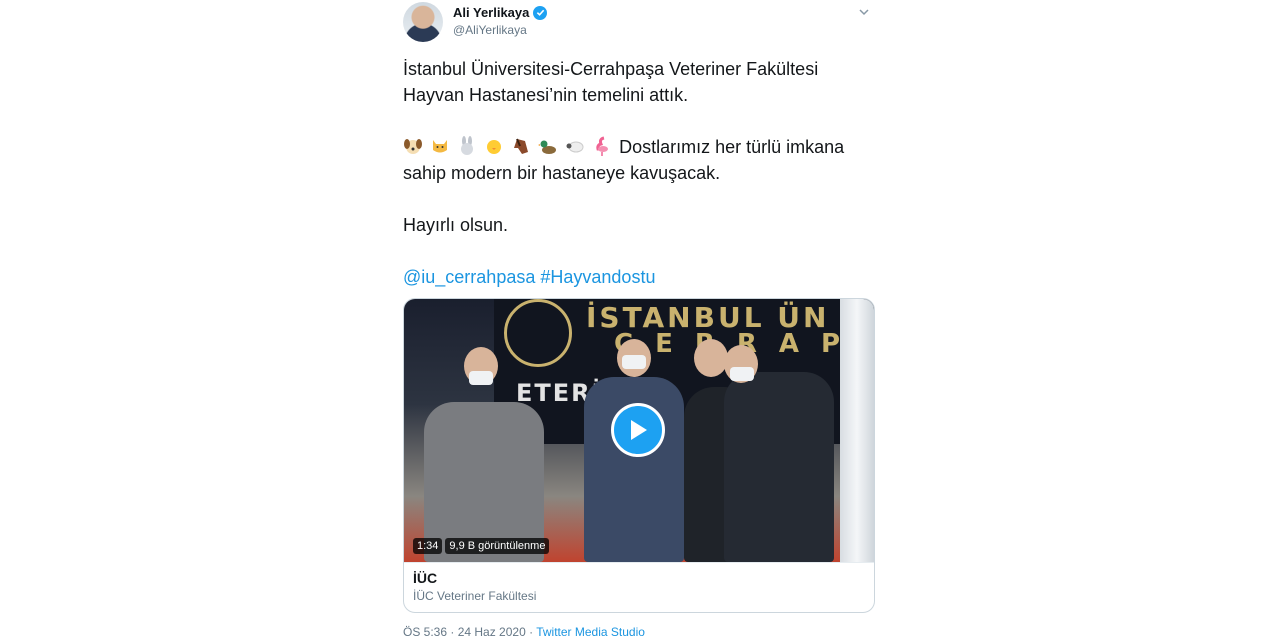 The image size is (1280, 640). Describe the element at coordinates (742, 374) in the screenshot. I see `person-4-mask` at that location.